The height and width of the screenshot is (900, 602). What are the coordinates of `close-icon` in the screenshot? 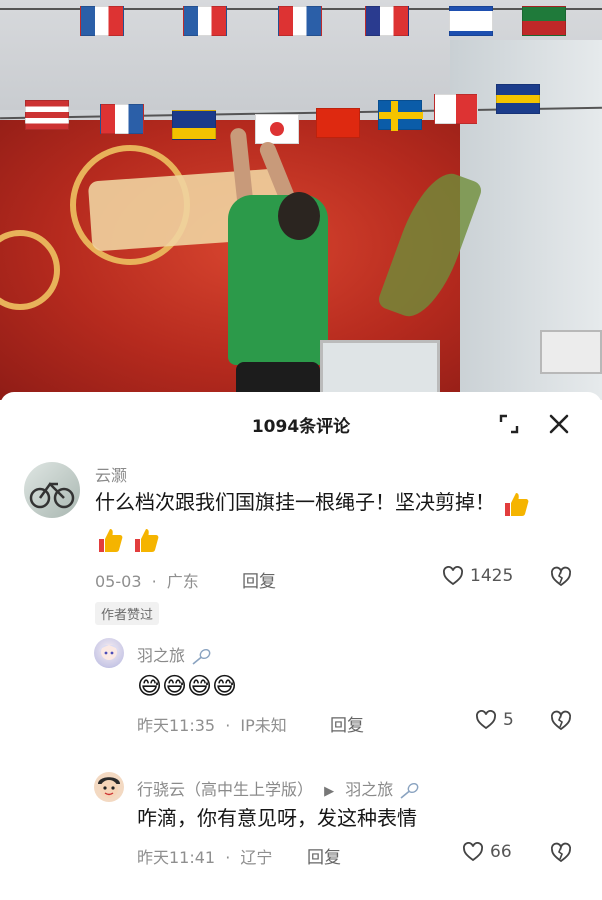 It's located at (559, 424).